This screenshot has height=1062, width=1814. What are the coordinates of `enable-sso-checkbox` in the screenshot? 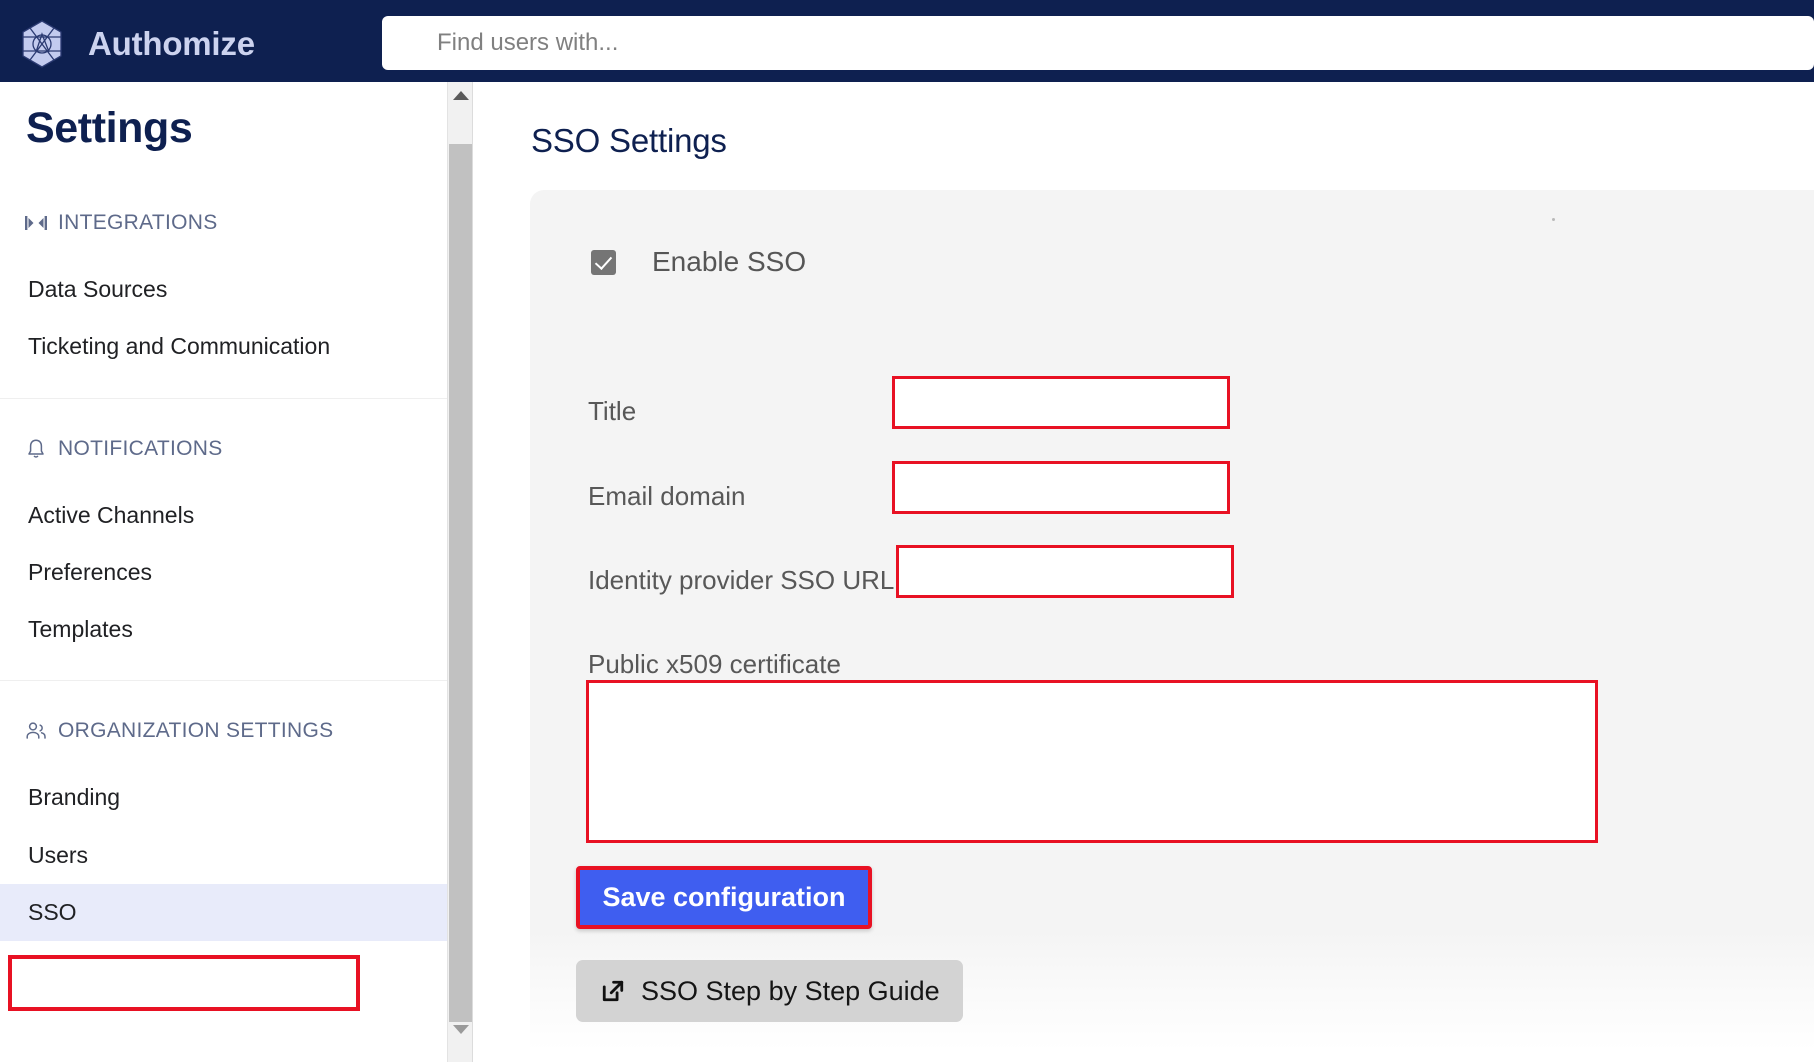 It's located at (603, 262).